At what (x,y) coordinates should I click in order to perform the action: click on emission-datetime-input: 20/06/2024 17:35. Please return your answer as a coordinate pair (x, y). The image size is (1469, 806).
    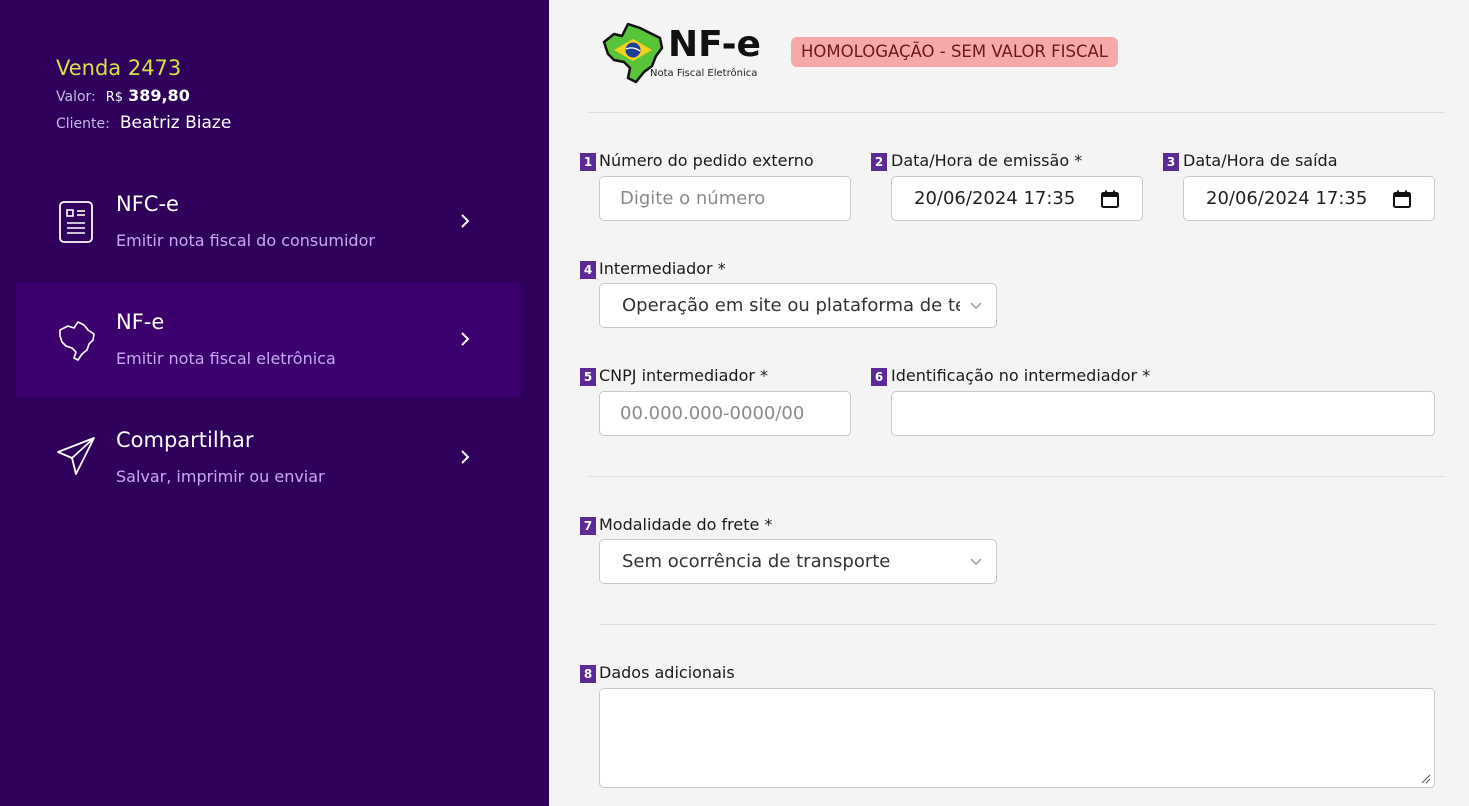
    Looking at the image, I should click on (1017, 198).